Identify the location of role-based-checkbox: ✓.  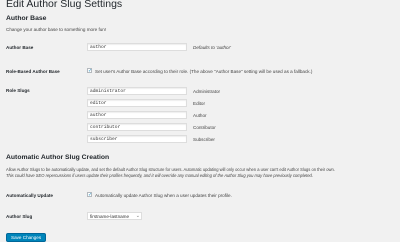
(90, 71).